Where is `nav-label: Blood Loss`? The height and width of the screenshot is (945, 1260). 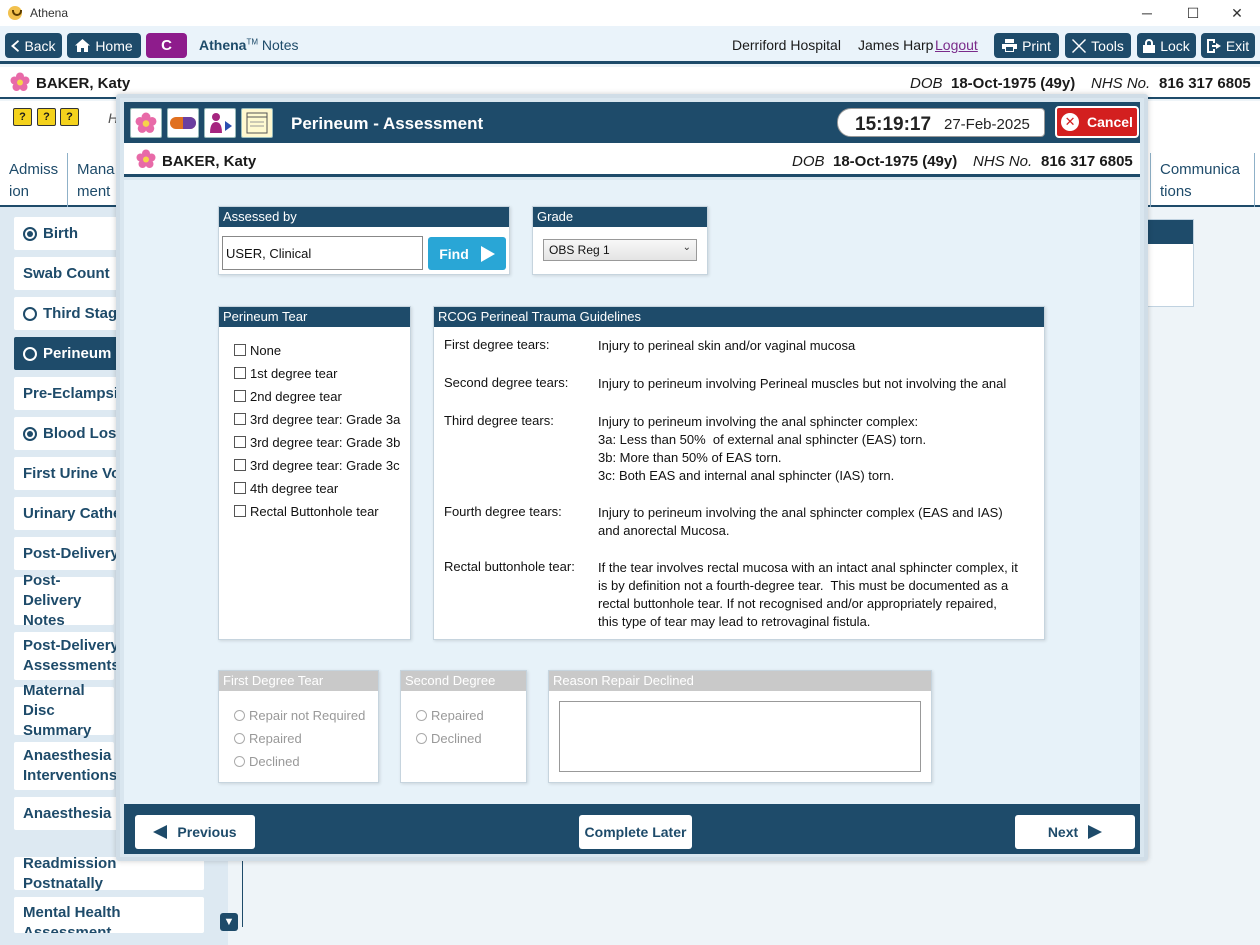
nav-label: Blood Loss is located at coordinates (84, 433).